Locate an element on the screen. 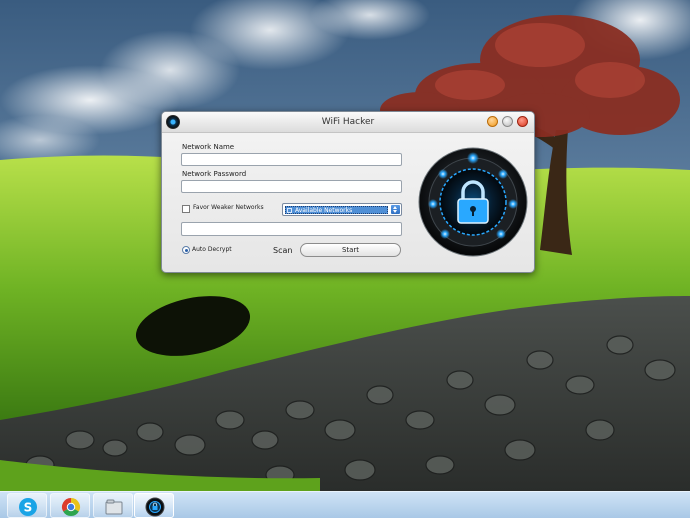  taskbar-file-explorer-button is located at coordinates (113, 505).